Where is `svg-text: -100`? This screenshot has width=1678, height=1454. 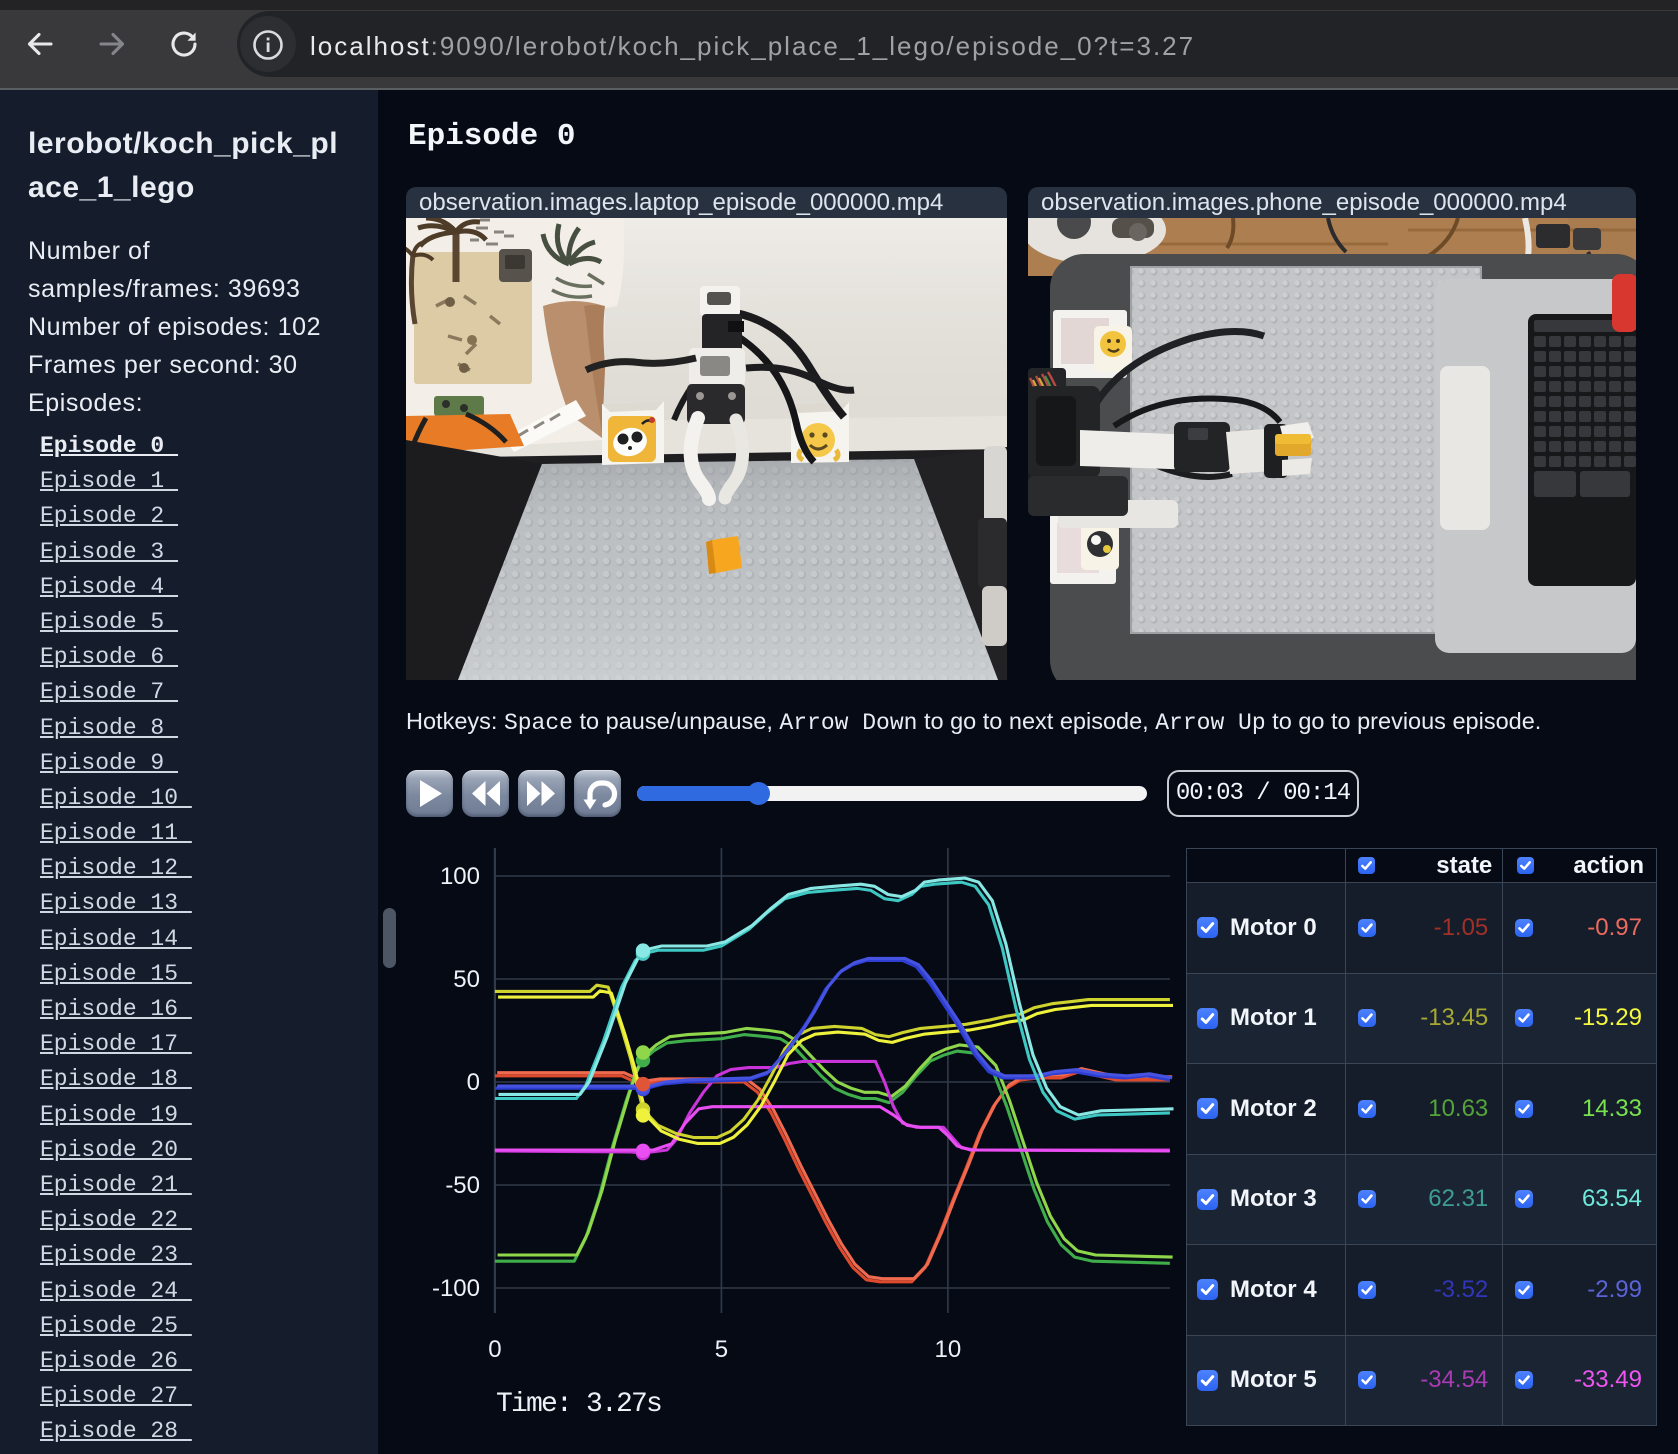 svg-text: -100 is located at coordinates (456, 1288).